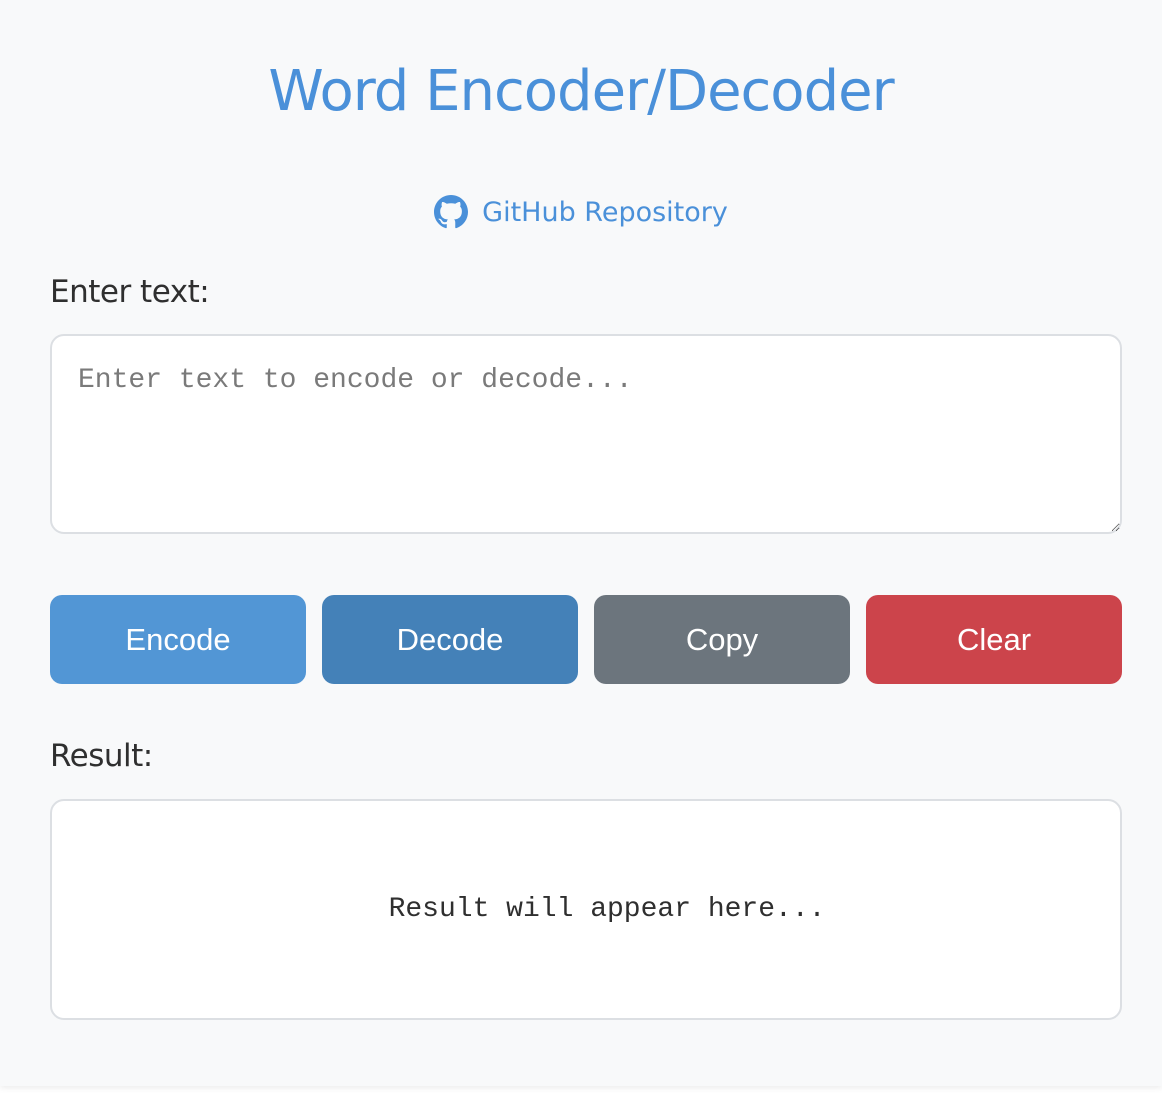 This screenshot has height=1098, width=1162. What do you see at coordinates (101, 756) in the screenshot?
I see `result-label: Result:` at bounding box center [101, 756].